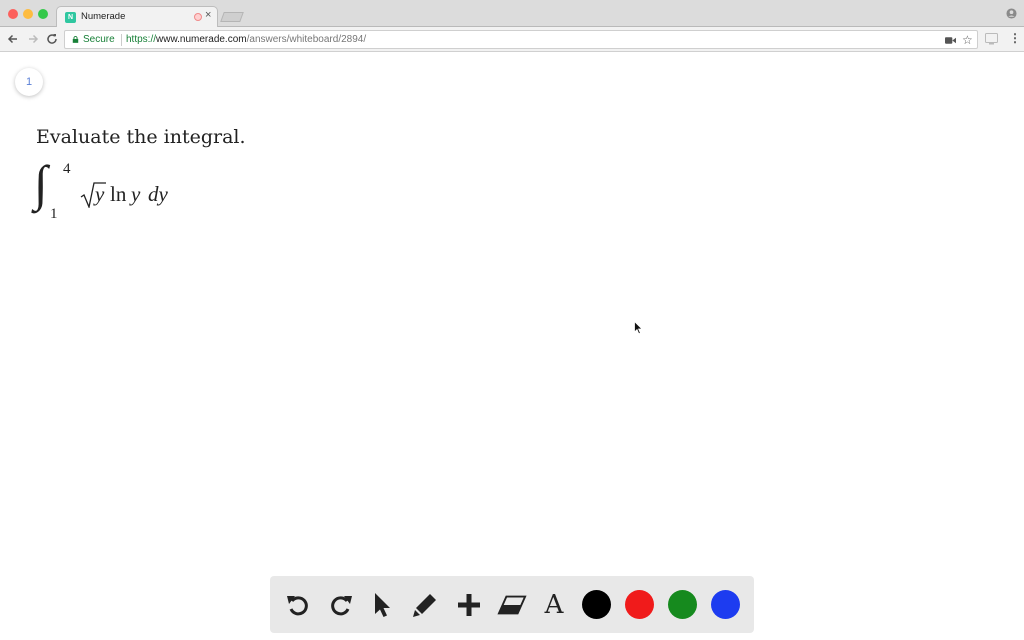 The width and height of the screenshot is (1024, 640). Describe the element at coordinates (638, 328) in the screenshot. I see `mouse-cursor-icon` at that location.